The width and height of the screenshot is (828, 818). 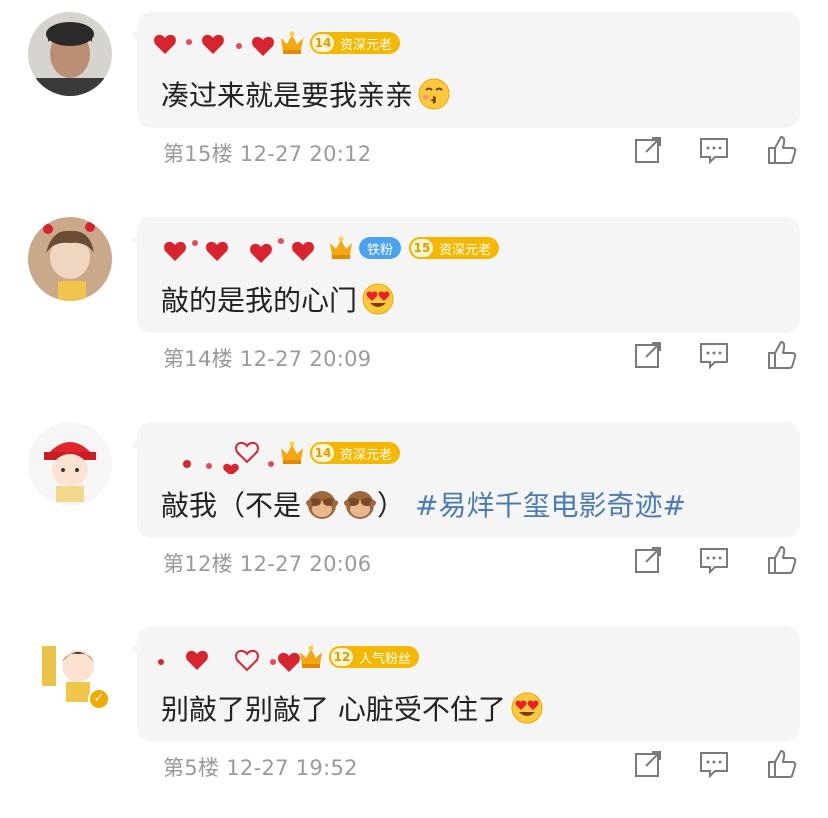 What do you see at coordinates (434, 94) in the screenshot?
I see `kiss-emoji` at bounding box center [434, 94].